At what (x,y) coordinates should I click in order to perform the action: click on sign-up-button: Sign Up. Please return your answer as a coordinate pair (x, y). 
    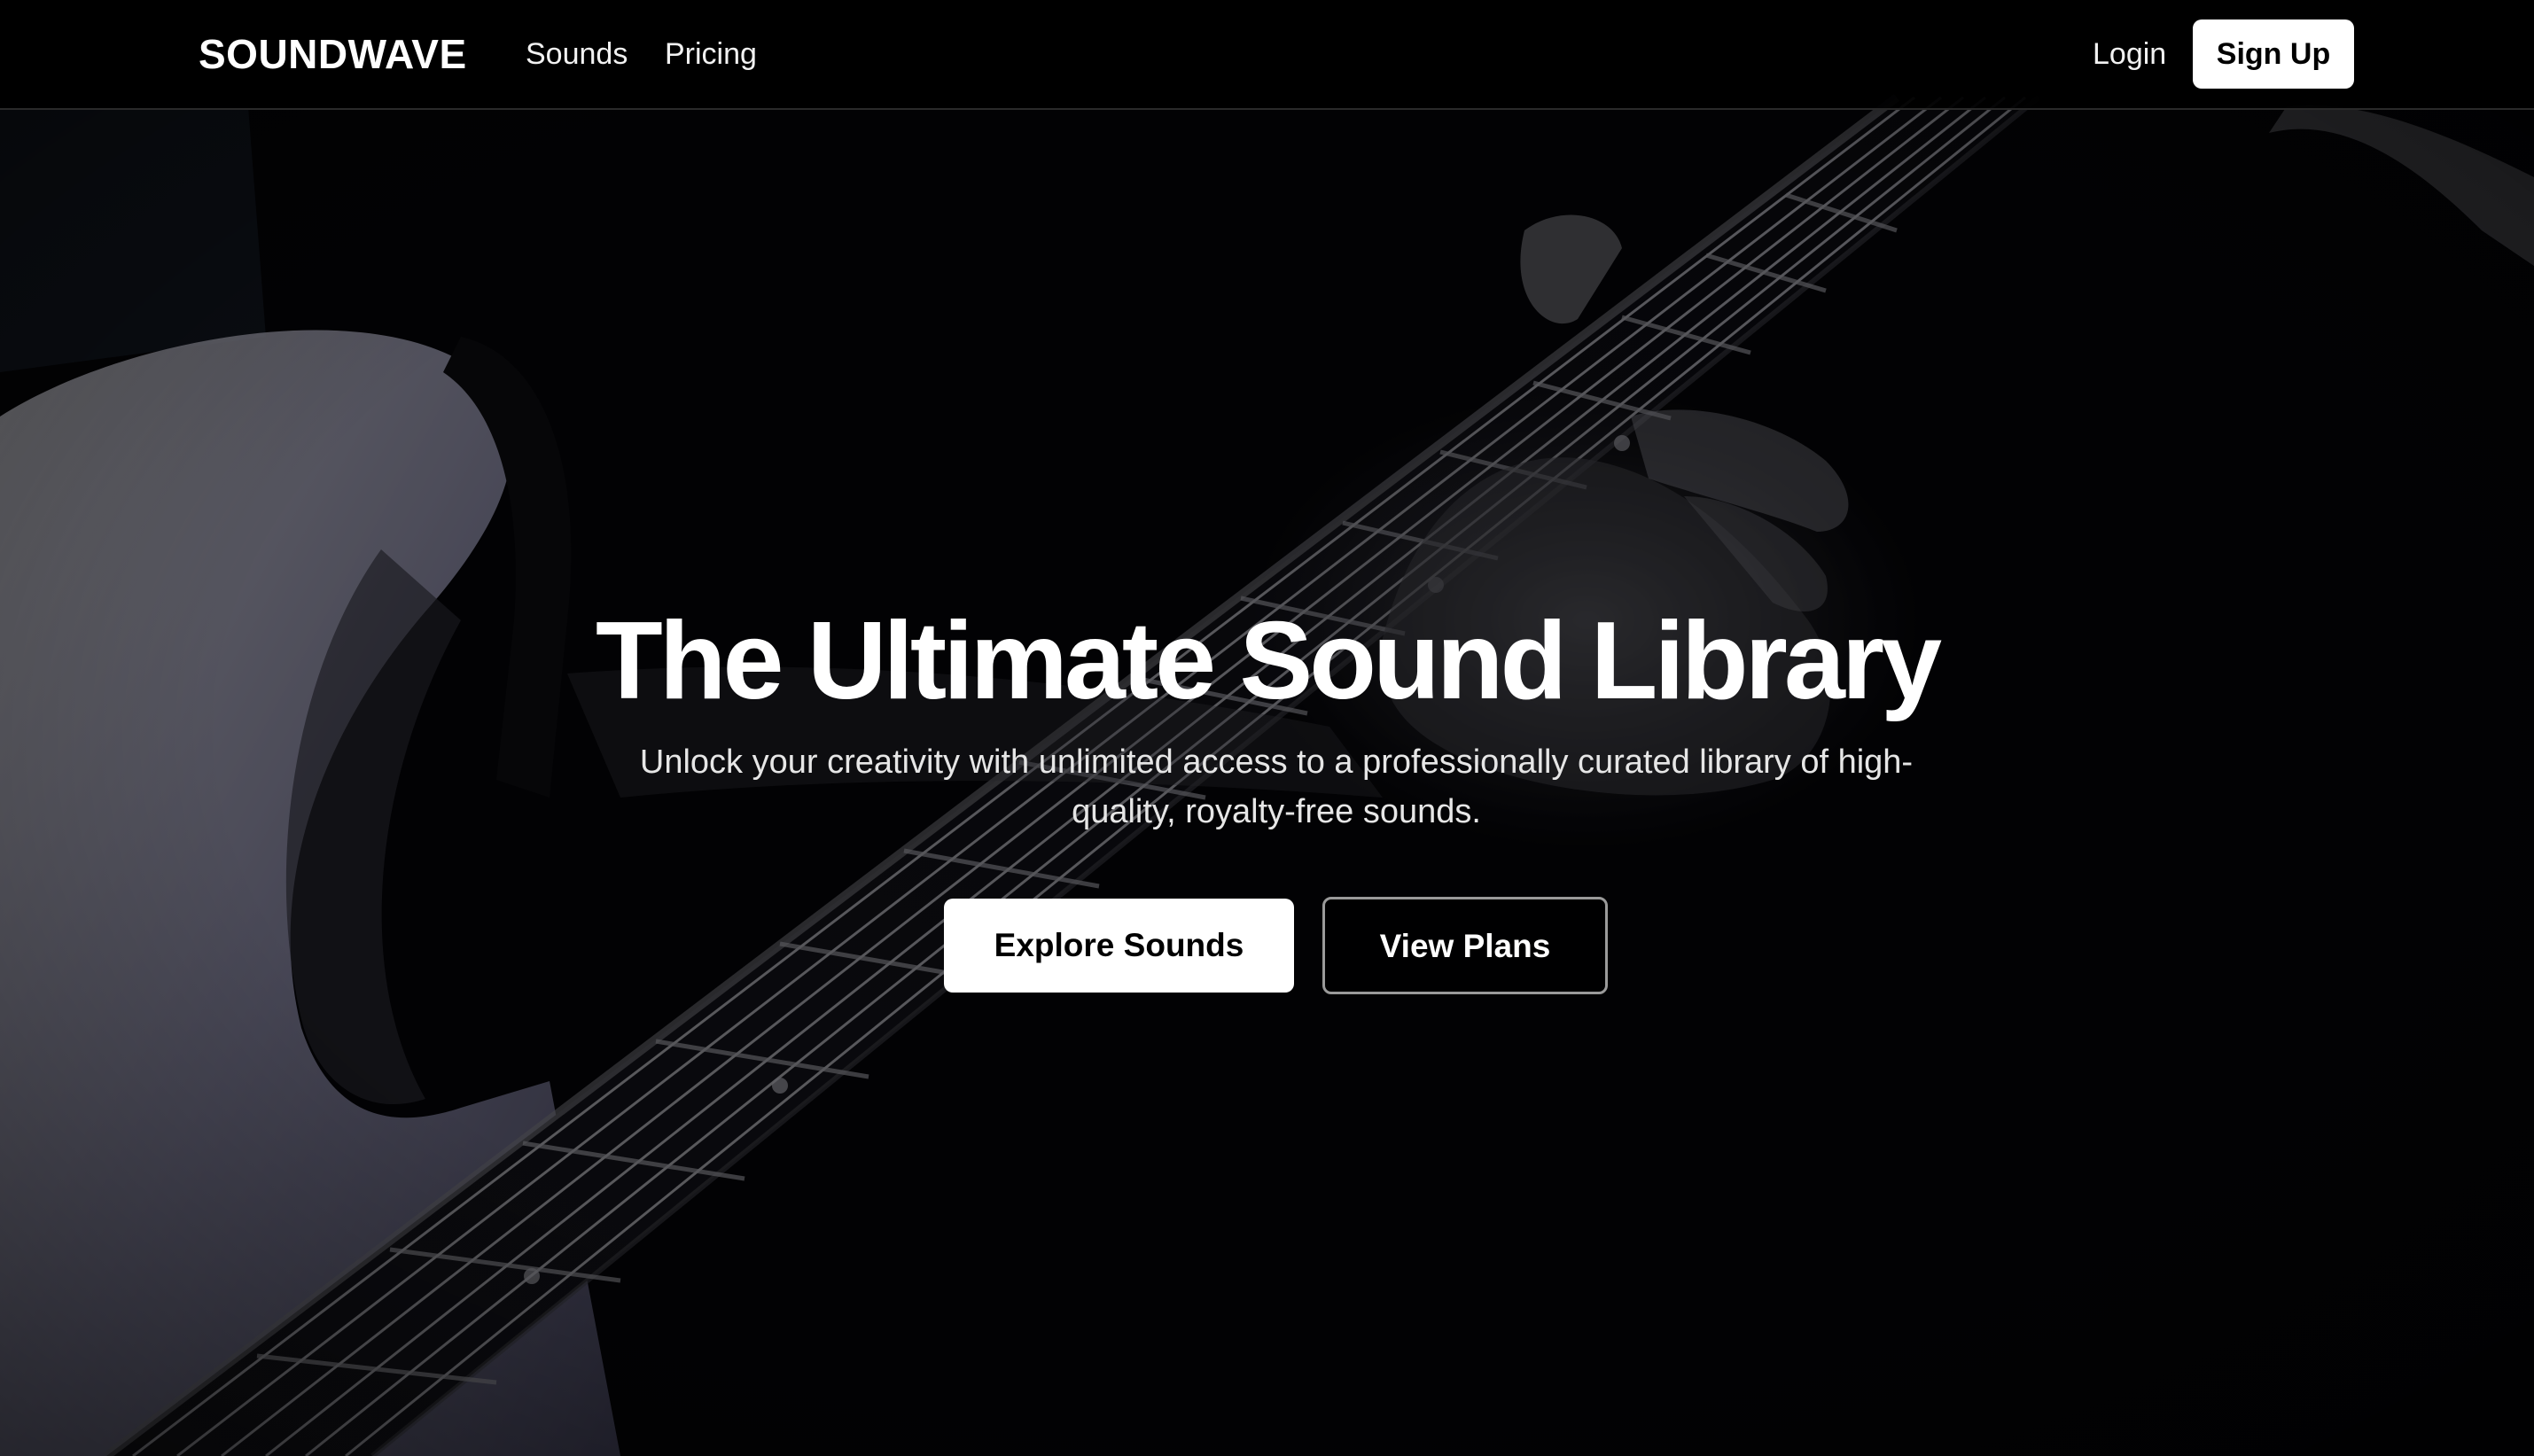
    Looking at the image, I should click on (2273, 54).